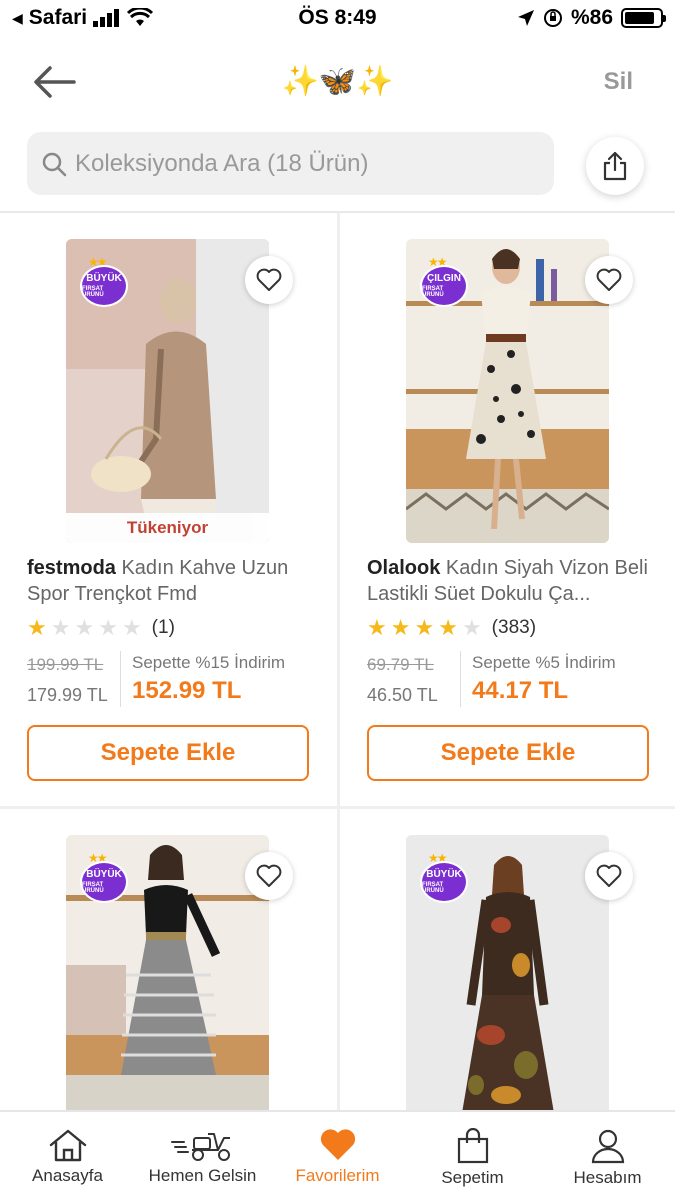 The height and width of the screenshot is (1200, 675). What do you see at coordinates (400, 664) in the screenshot?
I see `original-price: 69.79 TL` at bounding box center [400, 664].